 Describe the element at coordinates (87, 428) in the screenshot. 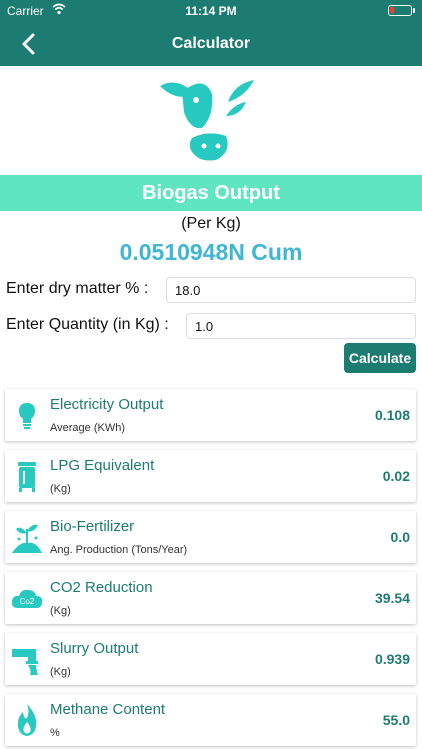

I see `card-subtitle: Average (KWh)` at that location.